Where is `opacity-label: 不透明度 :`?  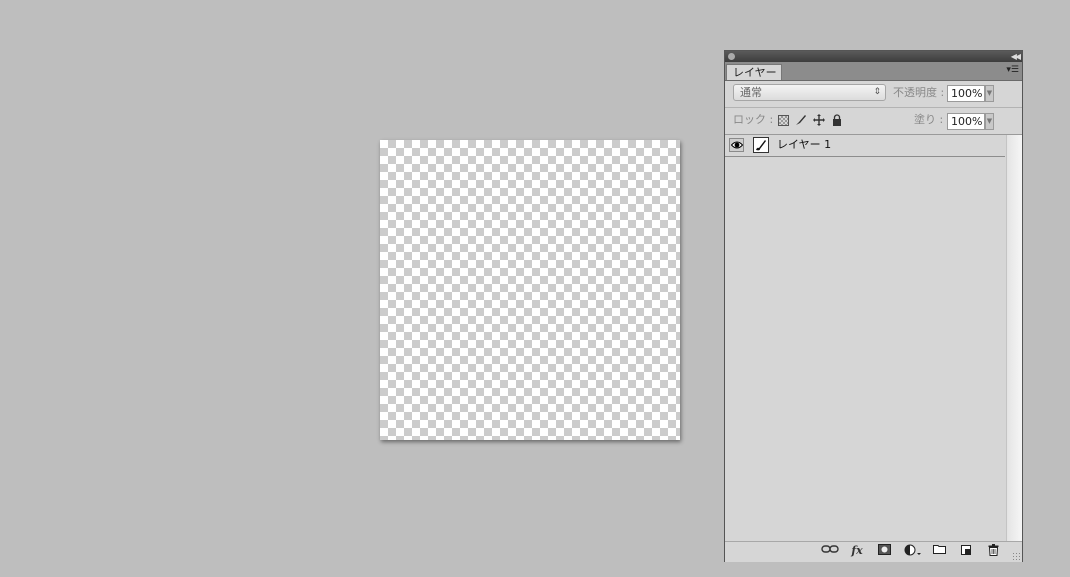
opacity-label: 不透明度 : is located at coordinates (919, 92).